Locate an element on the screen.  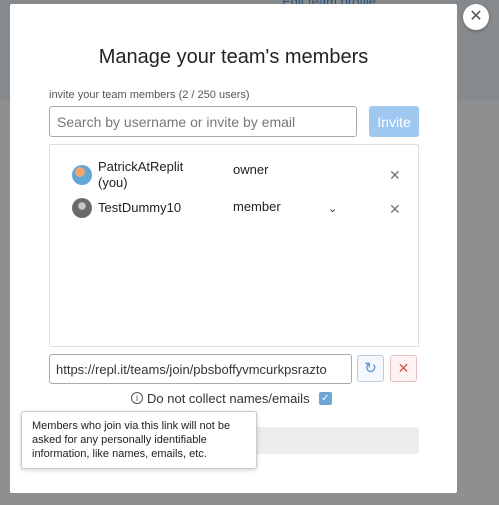
info-icon: i is located at coordinates (137, 398).